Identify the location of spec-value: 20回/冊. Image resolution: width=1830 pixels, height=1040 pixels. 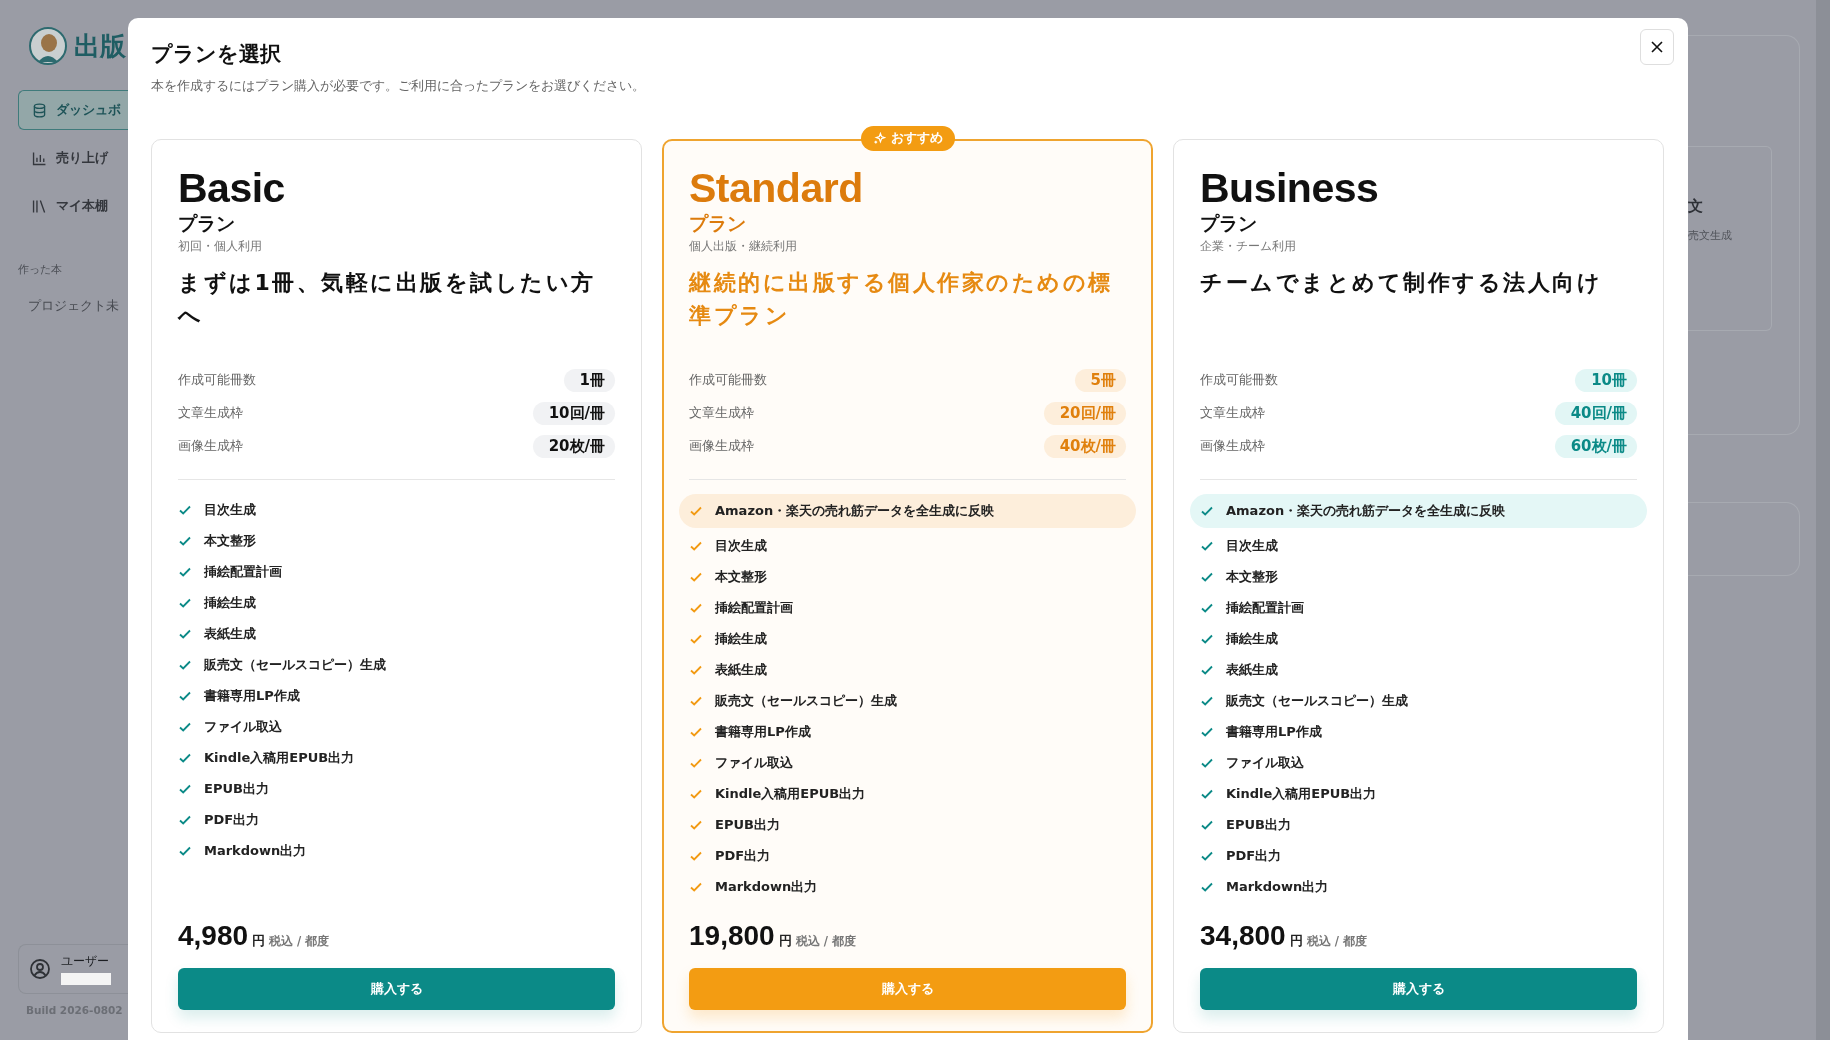
(1084, 413).